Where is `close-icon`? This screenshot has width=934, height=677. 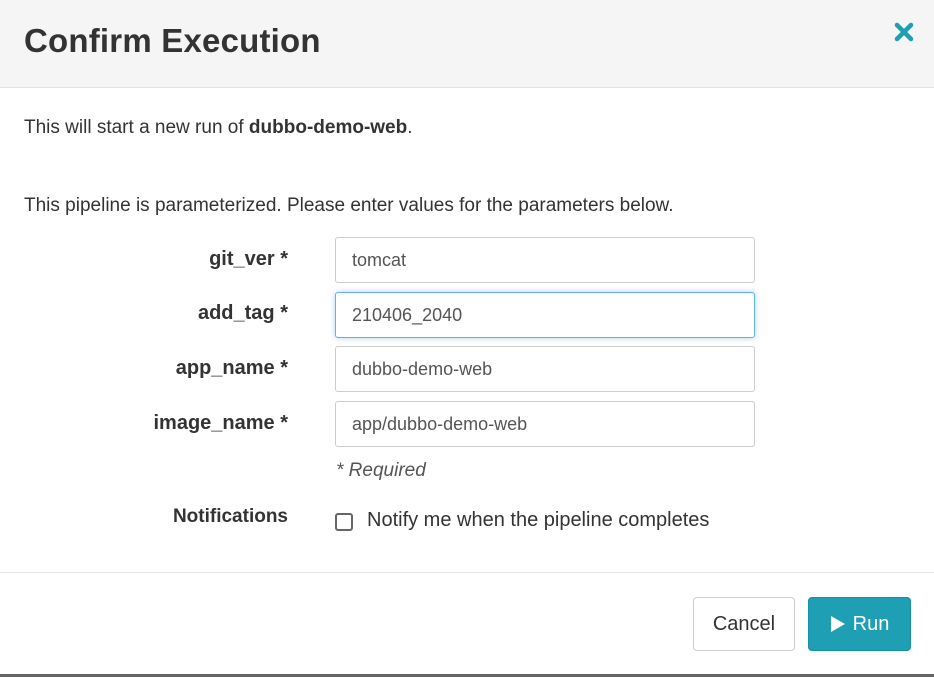 close-icon is located at coordinates (904, 32).